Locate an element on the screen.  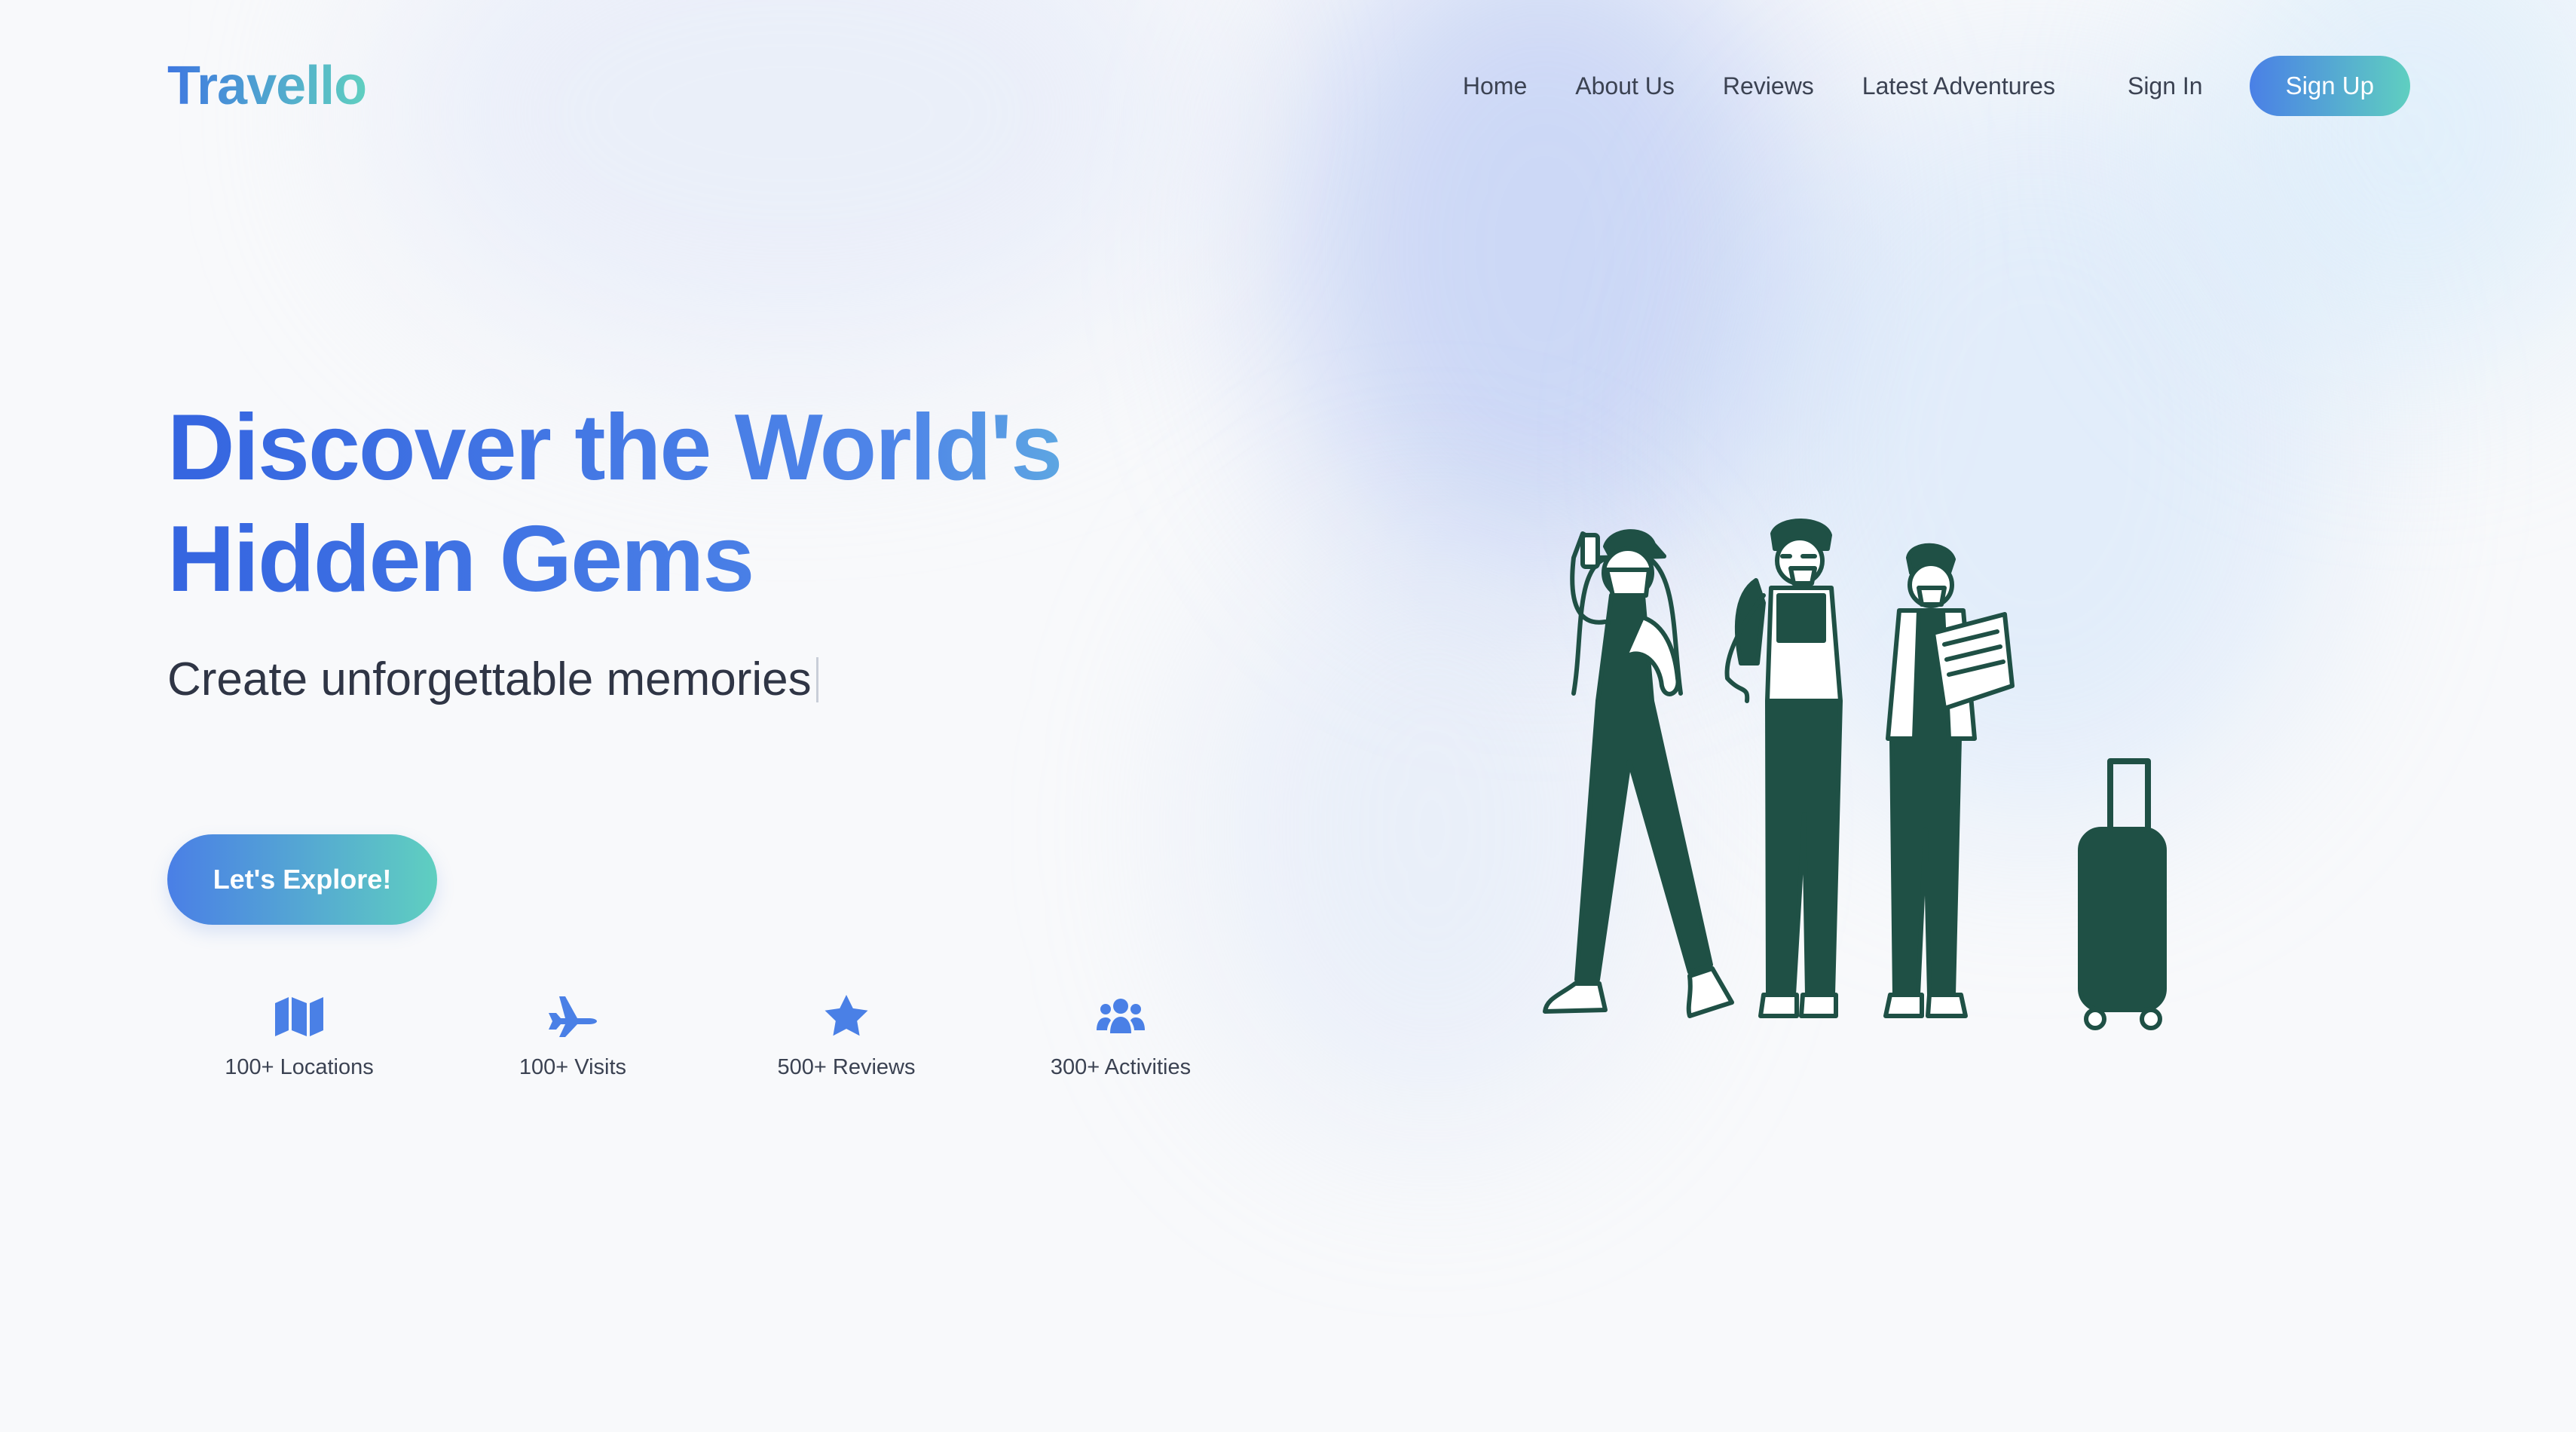
logo: Travello is located at coordinates (267, 86).